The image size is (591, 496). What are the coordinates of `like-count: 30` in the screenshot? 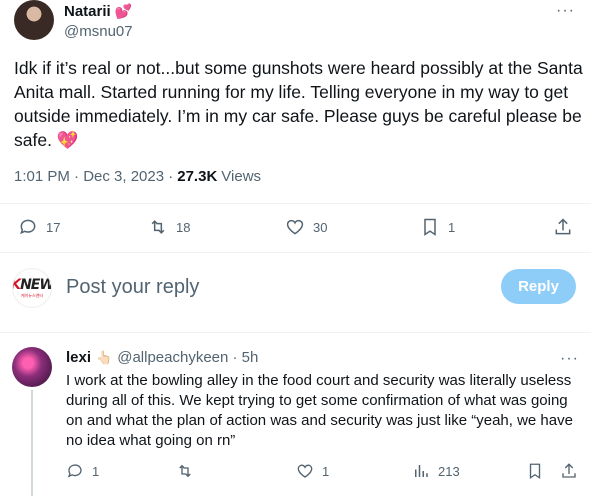 It's located at (320, 227).